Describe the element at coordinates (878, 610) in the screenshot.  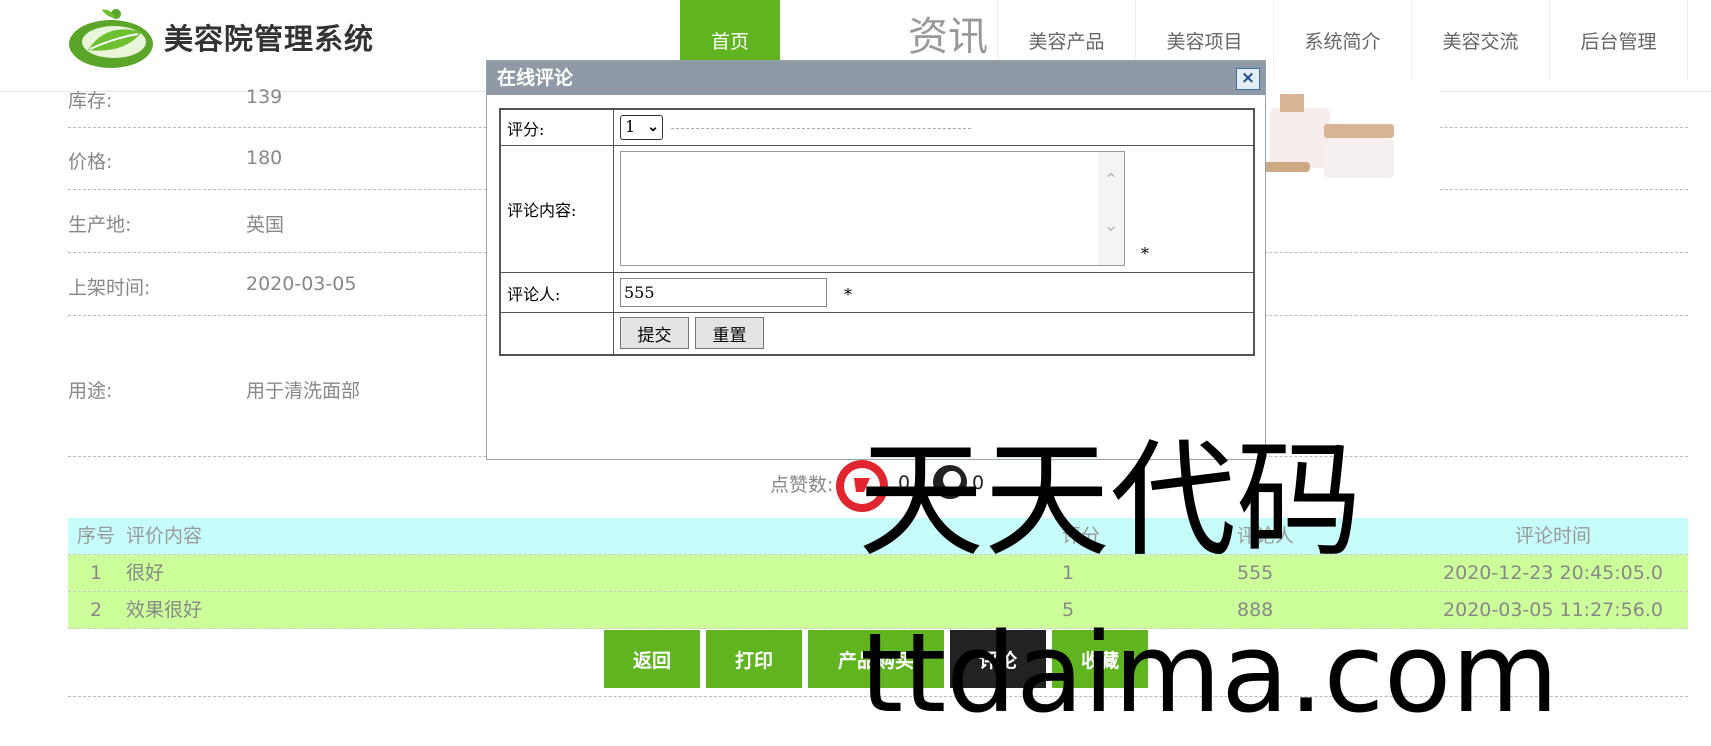
I see `table-row: 2 效果很好 5 888 2020-03-05 11:27:56.0` at that location.